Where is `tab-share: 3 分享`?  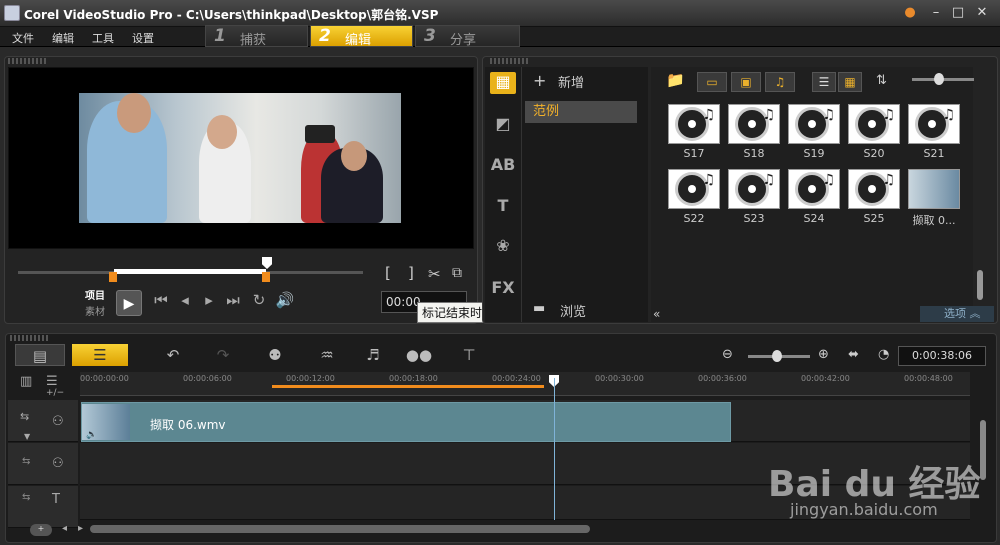
tab-share: 3 分享 is located at coordinates (467, 36).